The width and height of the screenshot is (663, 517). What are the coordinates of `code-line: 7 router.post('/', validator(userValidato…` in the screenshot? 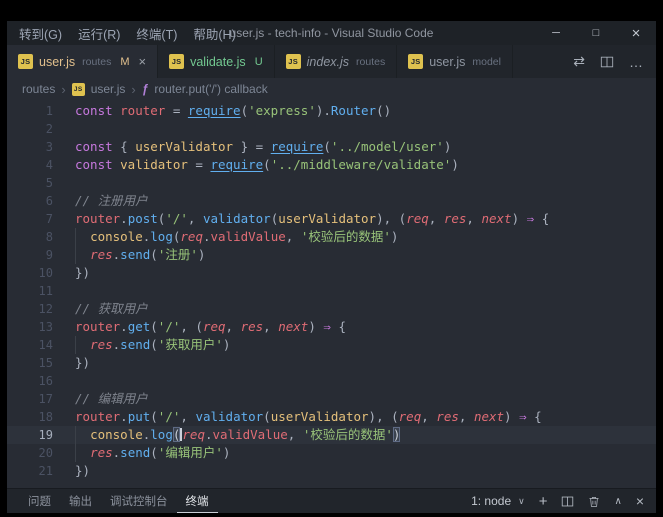 It's located at (331, 219).